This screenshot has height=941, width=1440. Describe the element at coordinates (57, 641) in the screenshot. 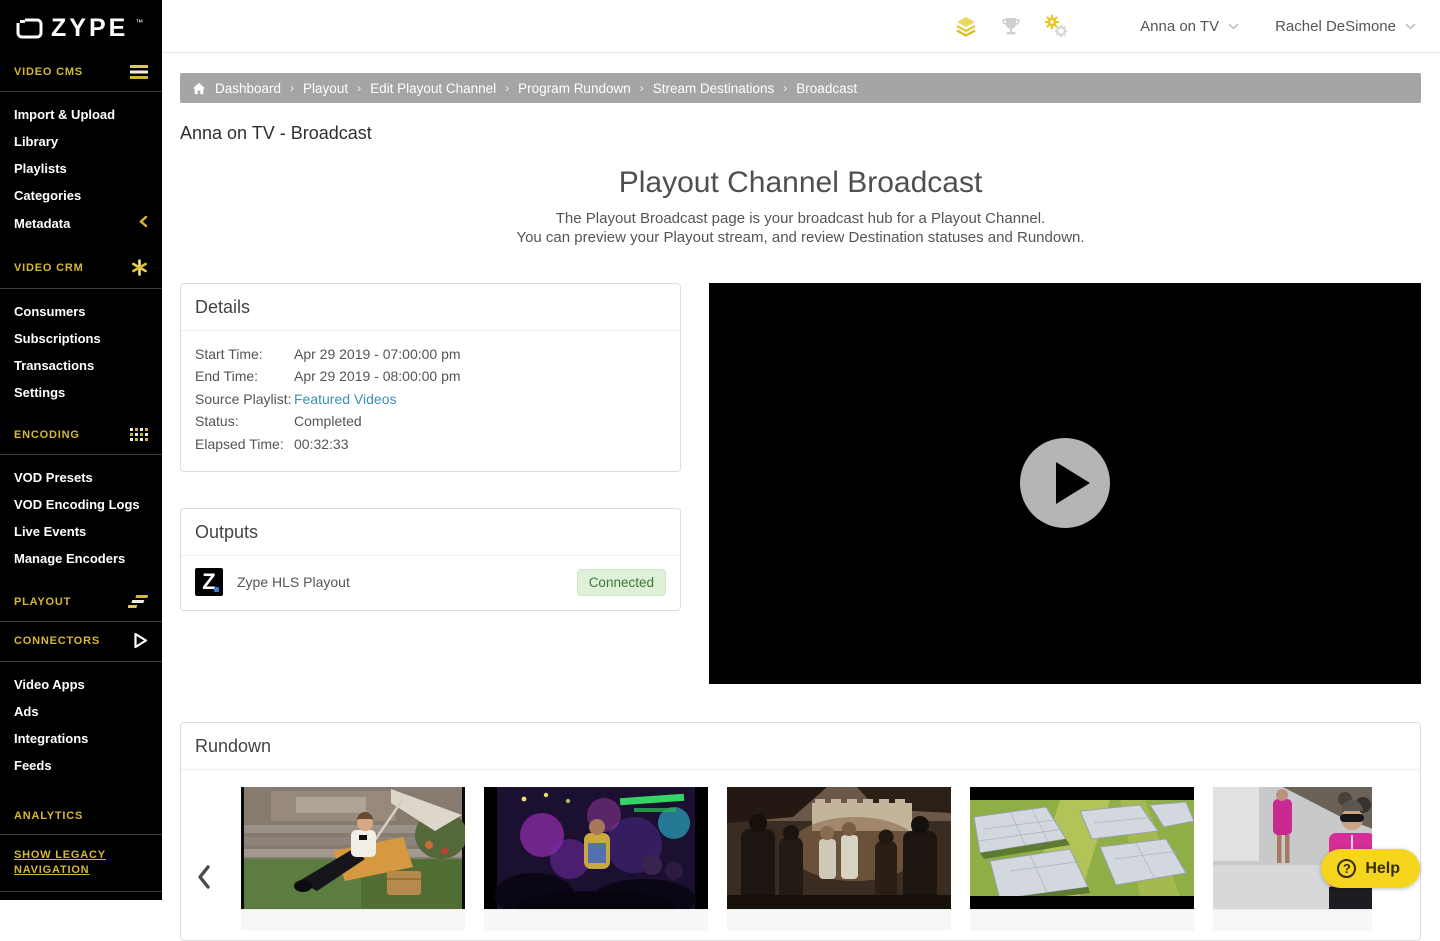

I see `sidebar-section-connectors: CONNECTORS` at that location.